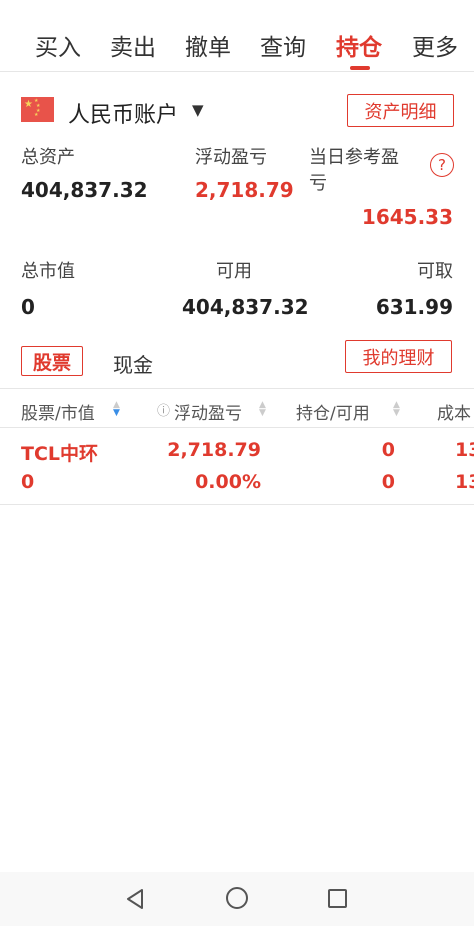  Describe the element at coordinates (318, 183) in the screenshot. I see `today-pl-label-cont: 亏` at that location.